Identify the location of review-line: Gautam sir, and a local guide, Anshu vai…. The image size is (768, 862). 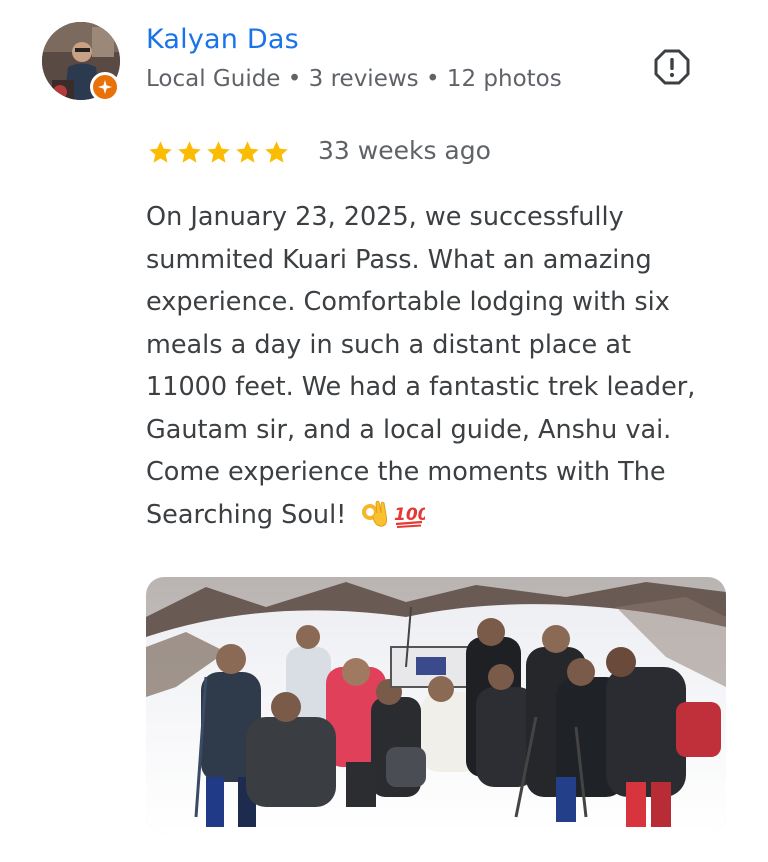
(409, 429).